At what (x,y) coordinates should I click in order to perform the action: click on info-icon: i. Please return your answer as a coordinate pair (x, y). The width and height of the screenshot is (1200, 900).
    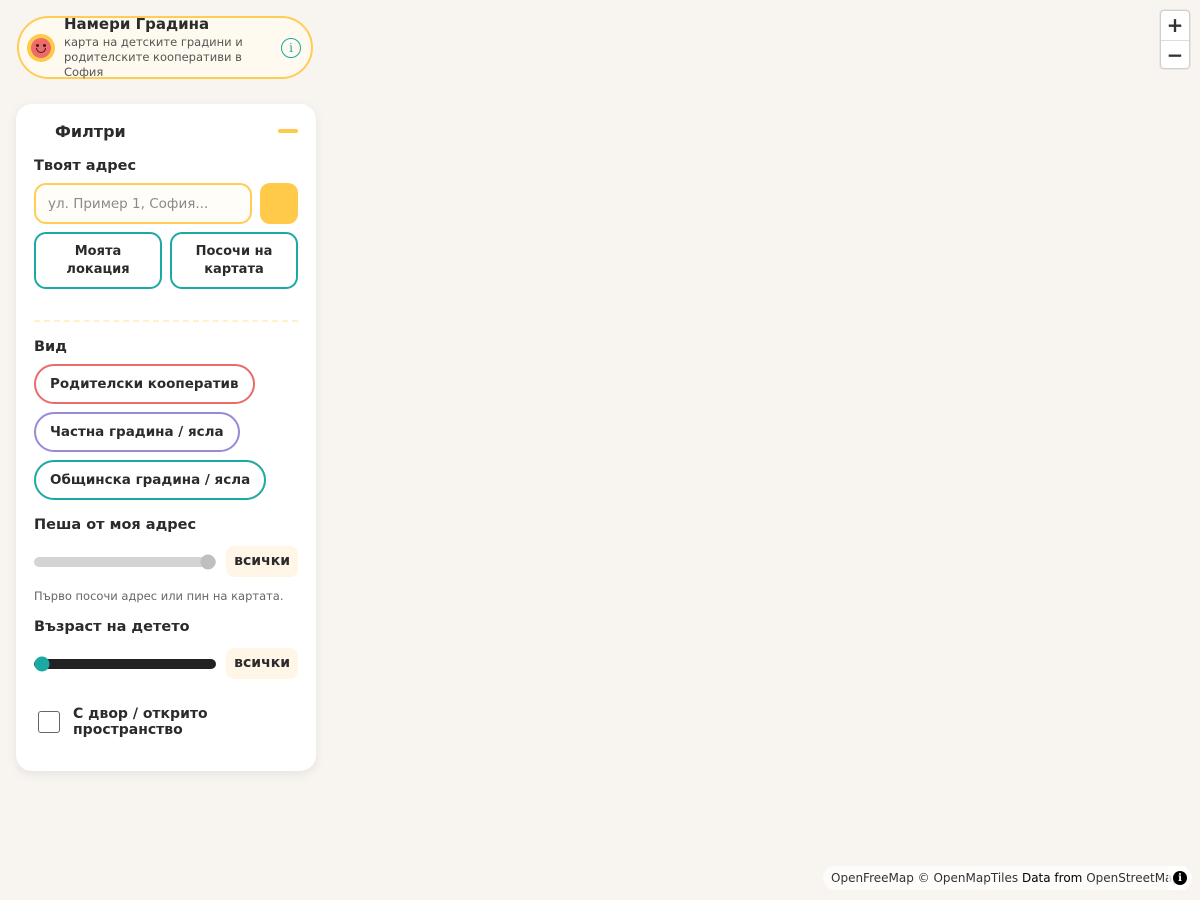
    Looking at the image, I should click on (1180, 878).